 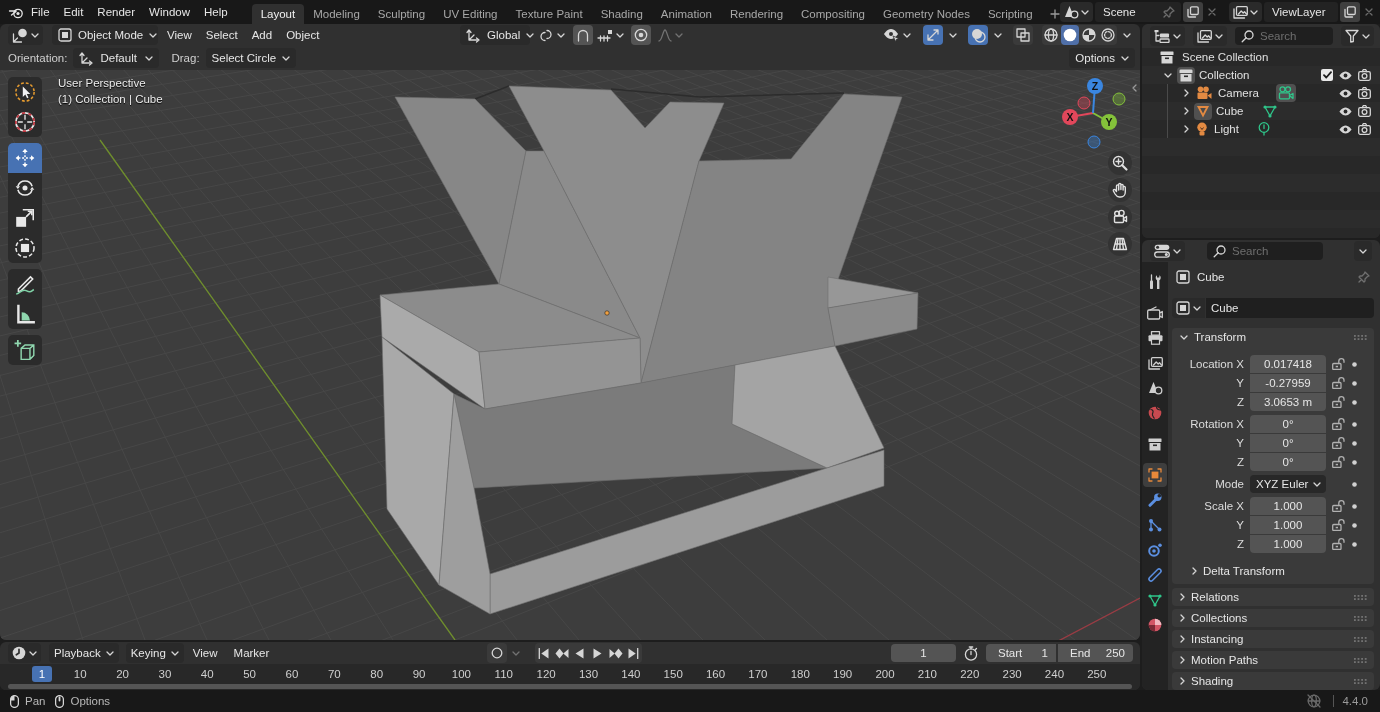 I want to click on panel-header: Transform, so click(x=1273, y=337).